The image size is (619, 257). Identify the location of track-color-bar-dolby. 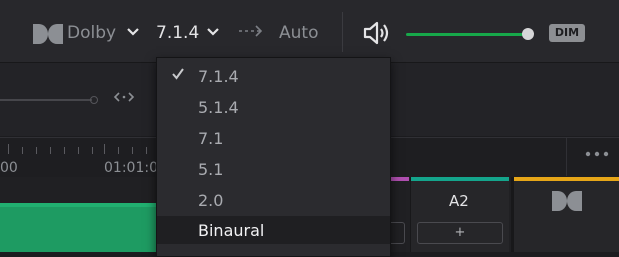
(566, 179).